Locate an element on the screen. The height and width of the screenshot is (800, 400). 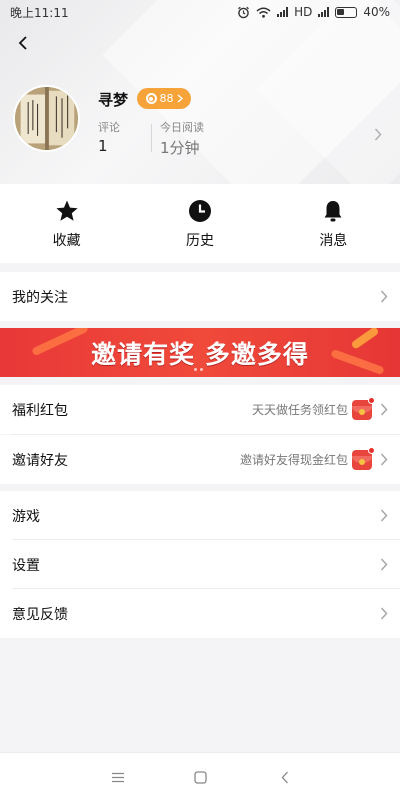
bell-icon is located at coordinates (333, 211).